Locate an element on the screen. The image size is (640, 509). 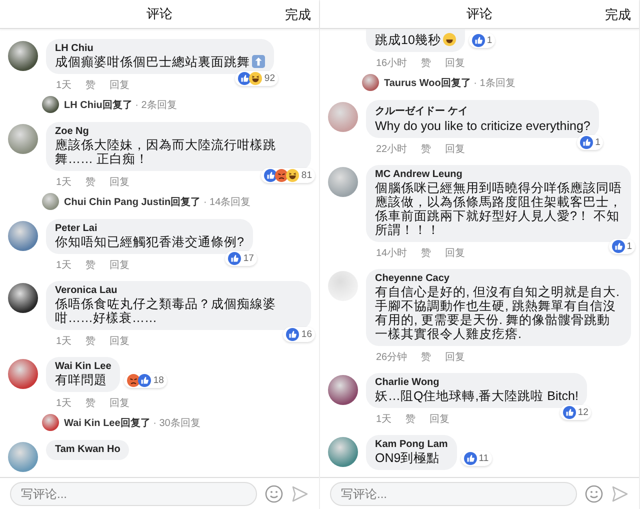
comment-time: 14小时 is located at coordinates (392, 253).